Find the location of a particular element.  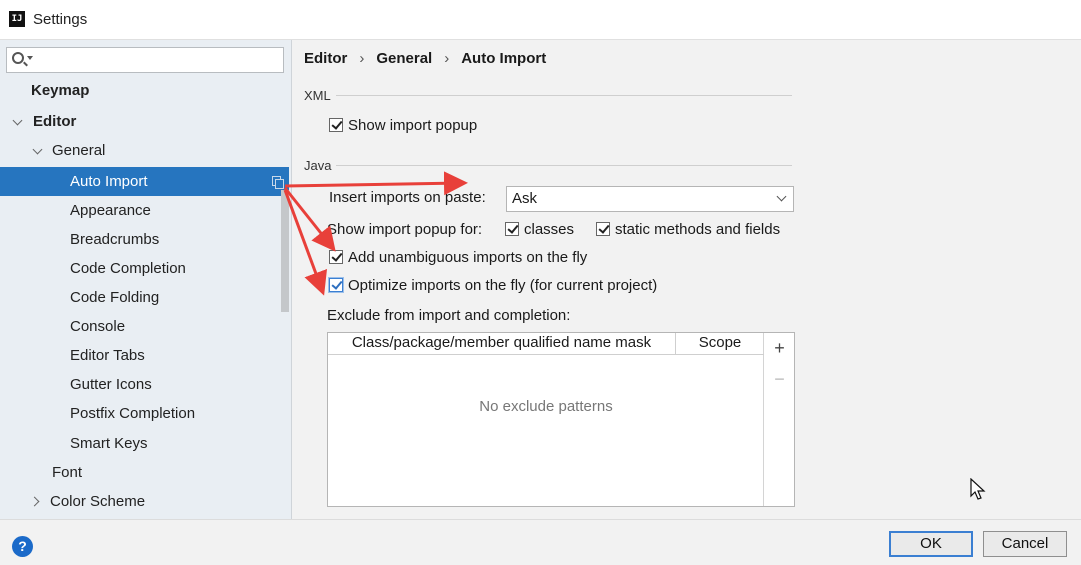

copy-icon is located at coordinates (278, 182).